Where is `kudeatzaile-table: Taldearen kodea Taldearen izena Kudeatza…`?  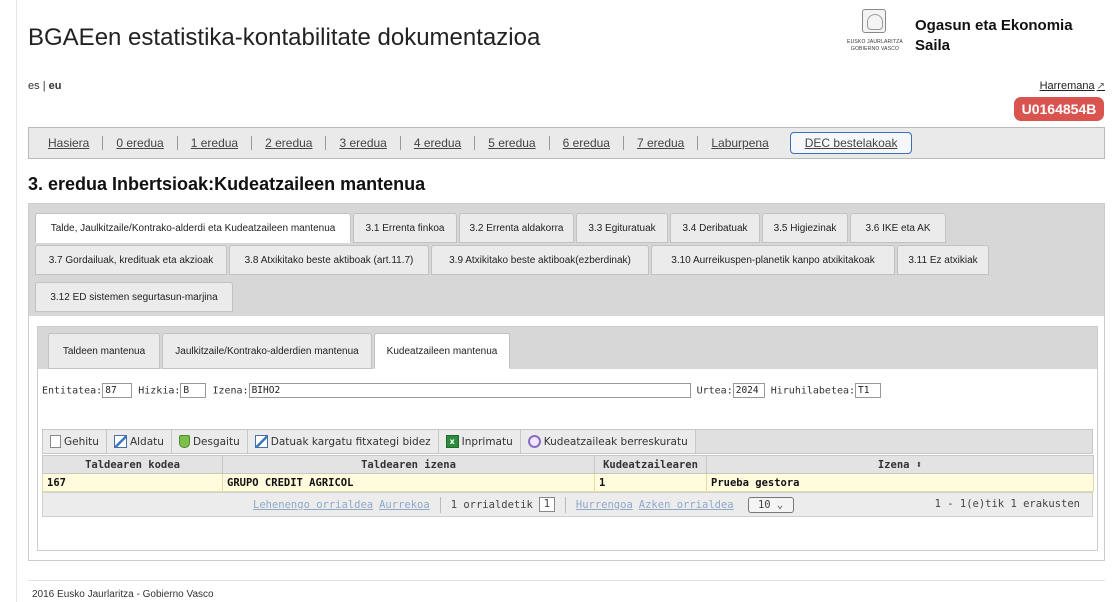 kudeatzaile-table: Taldearen kodea Taldearen izena Kudeatza… is located at coordinates (568, 473).